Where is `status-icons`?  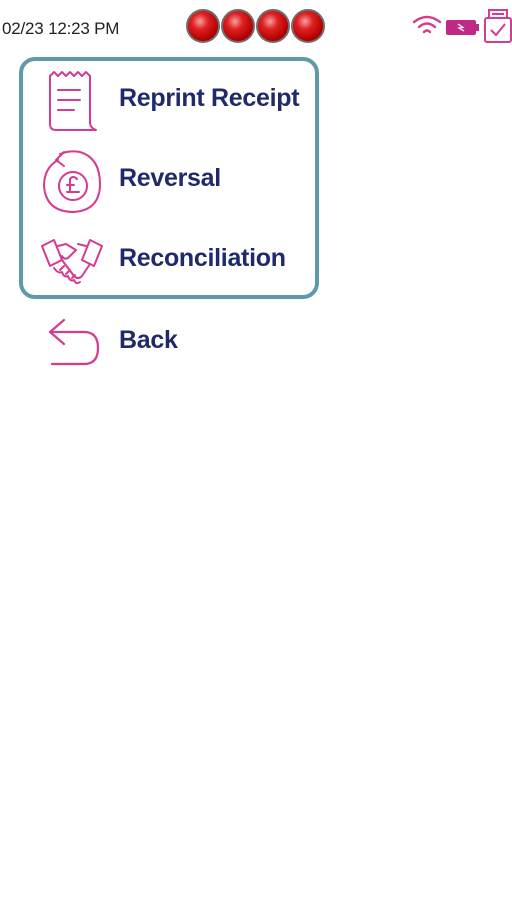
status-icons is located at coordinates (462, 26).